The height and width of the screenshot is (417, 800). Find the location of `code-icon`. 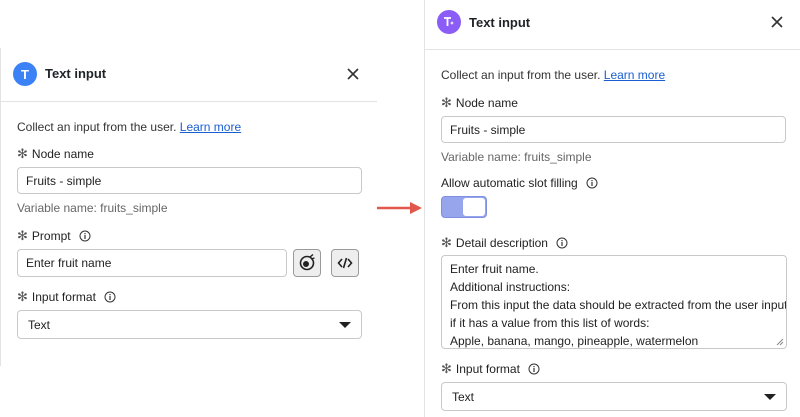

code-icon is located at coordinates (345, 263).